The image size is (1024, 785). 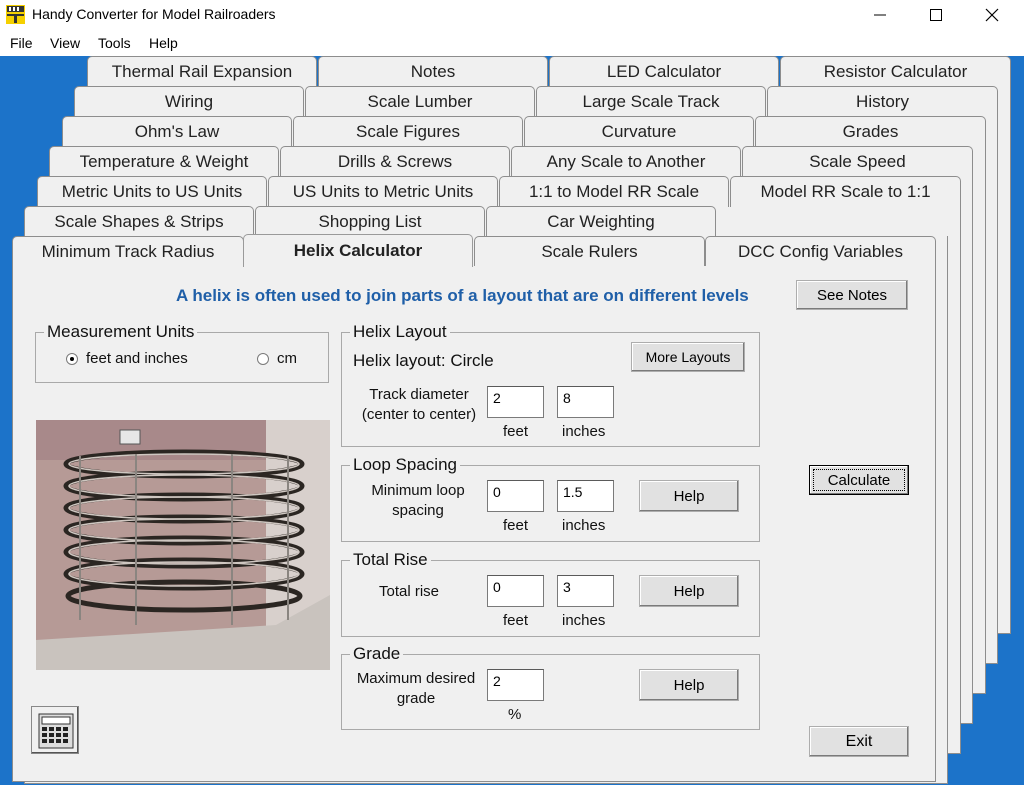 I want to click on rise-help-button: Help, so click(x=689, y=591).